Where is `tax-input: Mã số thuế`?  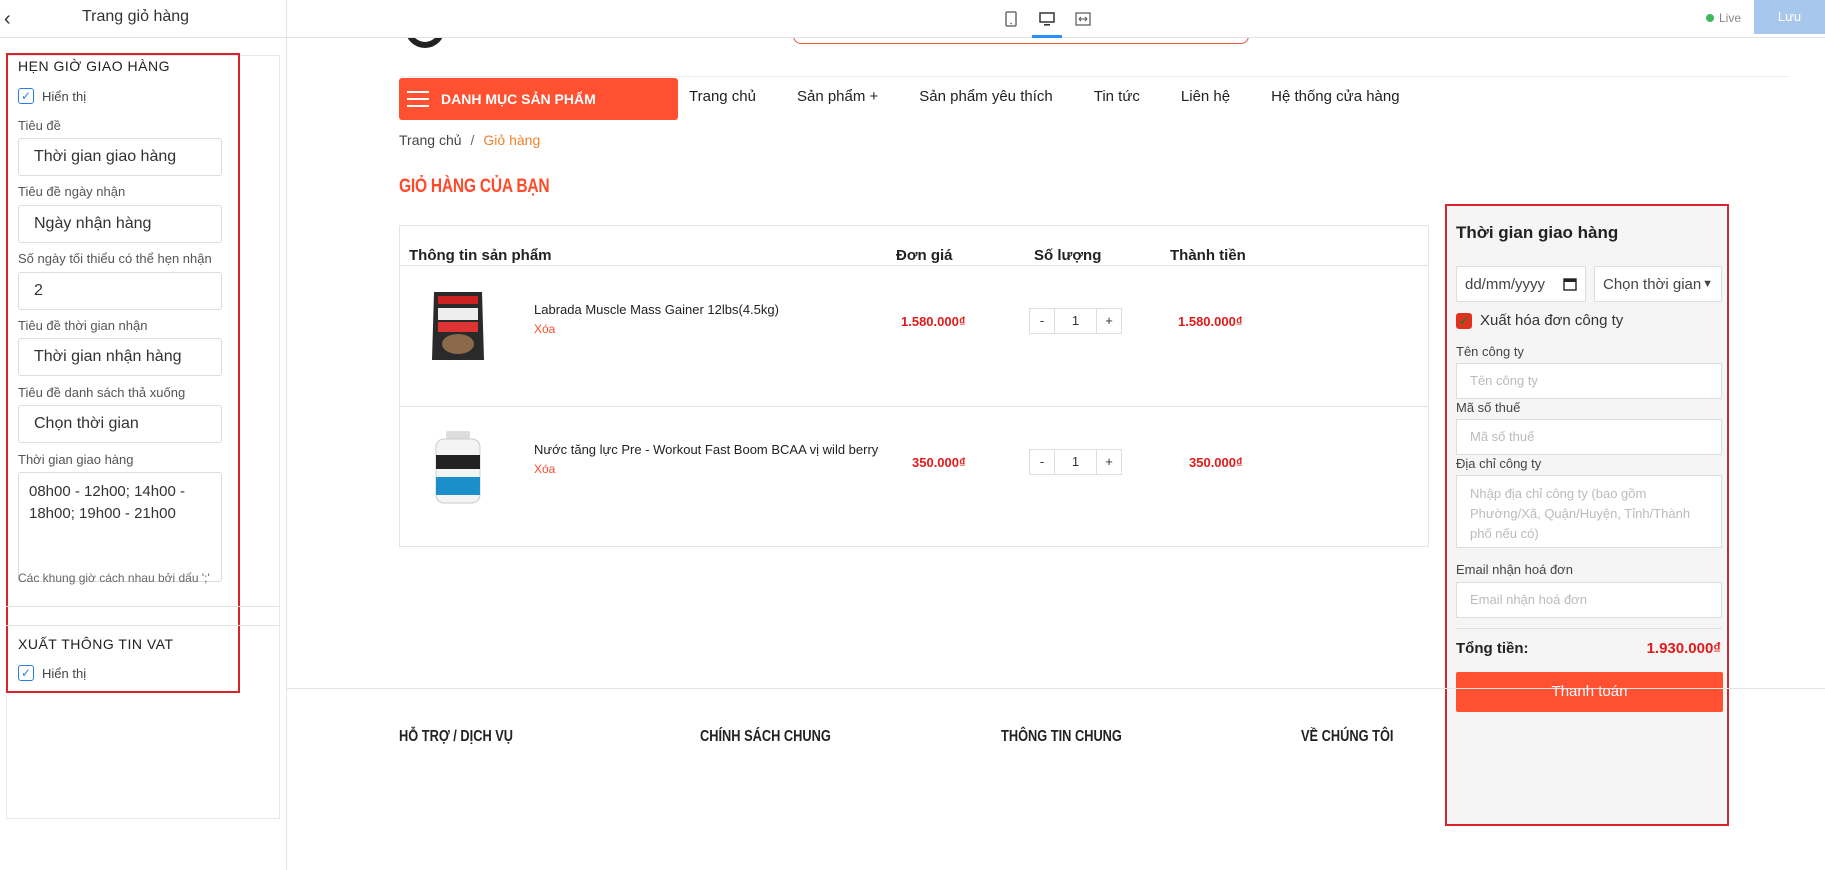
tax-input: Mã số thuế is located at coordinates (1589, 437).